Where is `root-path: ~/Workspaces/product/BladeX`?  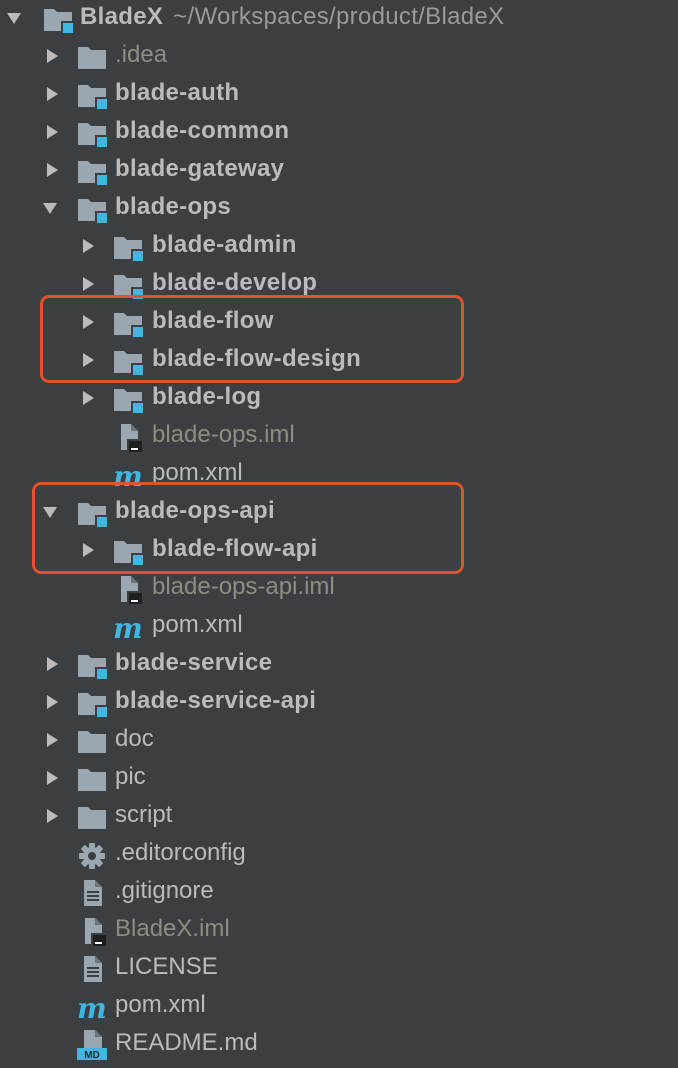 root-path: ~/Workspaces/product/BladeX is located at coordinates (339, 16).